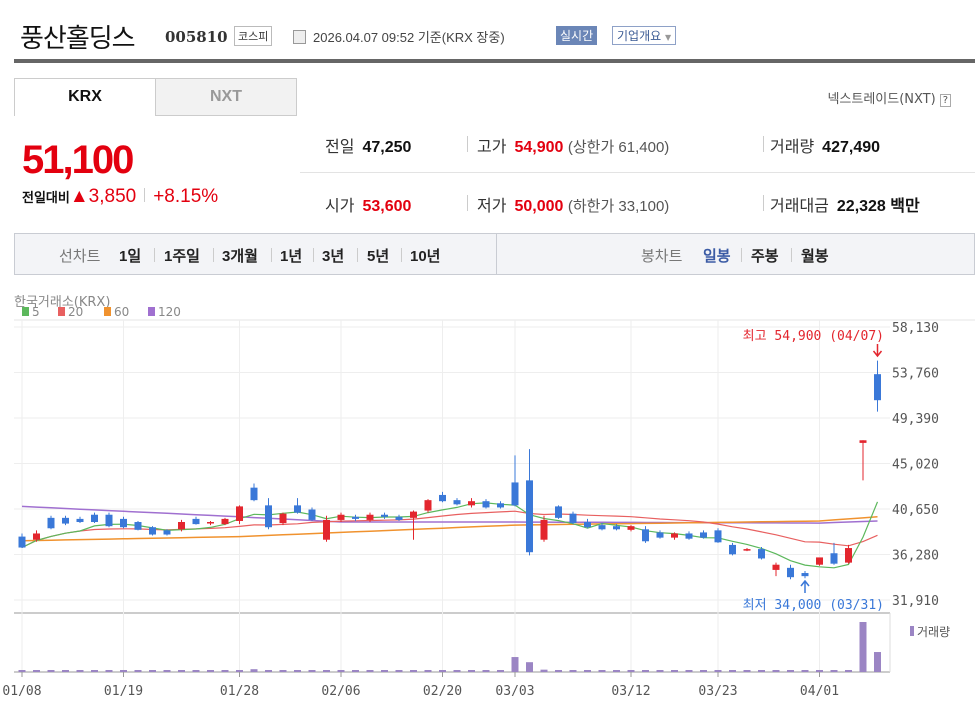 Image resolution: width=975 pixels, height=710 pixels. What do you see at coordinates (915, 556) in the screenshot?
I see `y-tick-label: 36,280` at bounding box center [915, 556].